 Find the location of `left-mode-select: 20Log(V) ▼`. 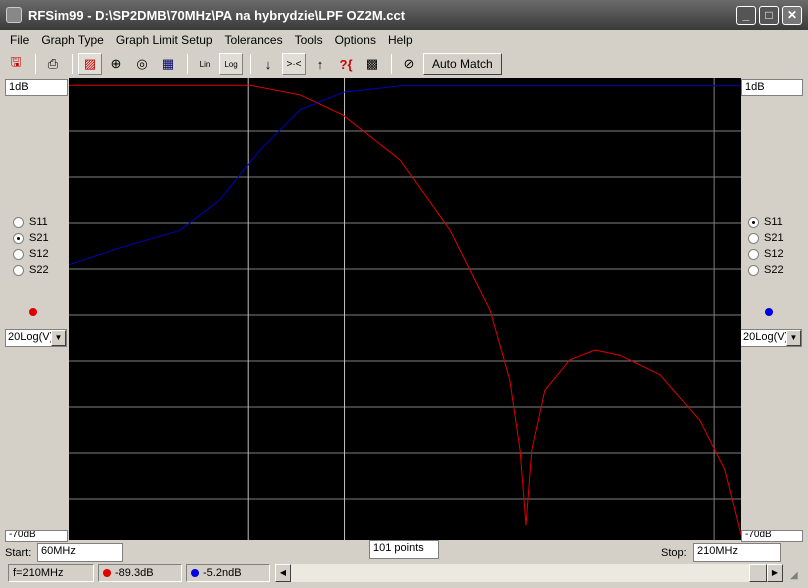

left-mode-select: 20Log(V) ▼ is located at coordinates (36, 338).